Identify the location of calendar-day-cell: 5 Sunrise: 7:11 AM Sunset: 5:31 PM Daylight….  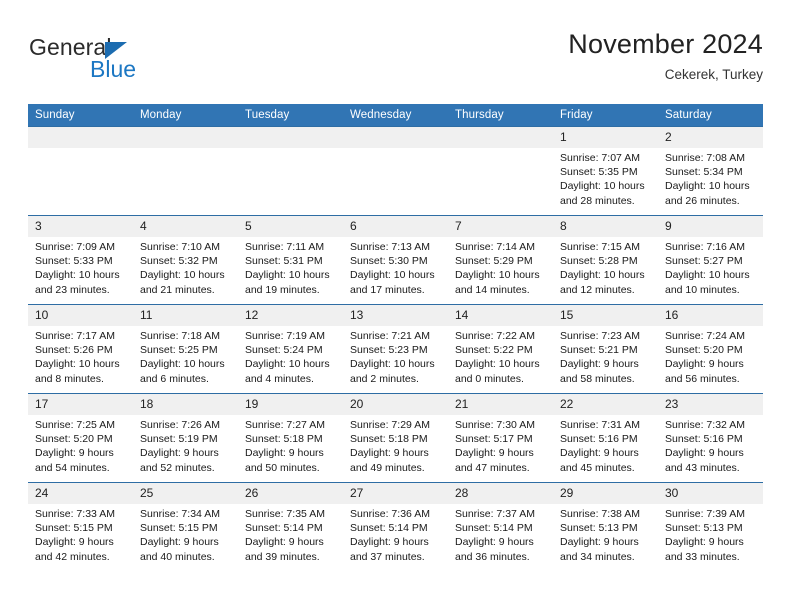
(290, 260).